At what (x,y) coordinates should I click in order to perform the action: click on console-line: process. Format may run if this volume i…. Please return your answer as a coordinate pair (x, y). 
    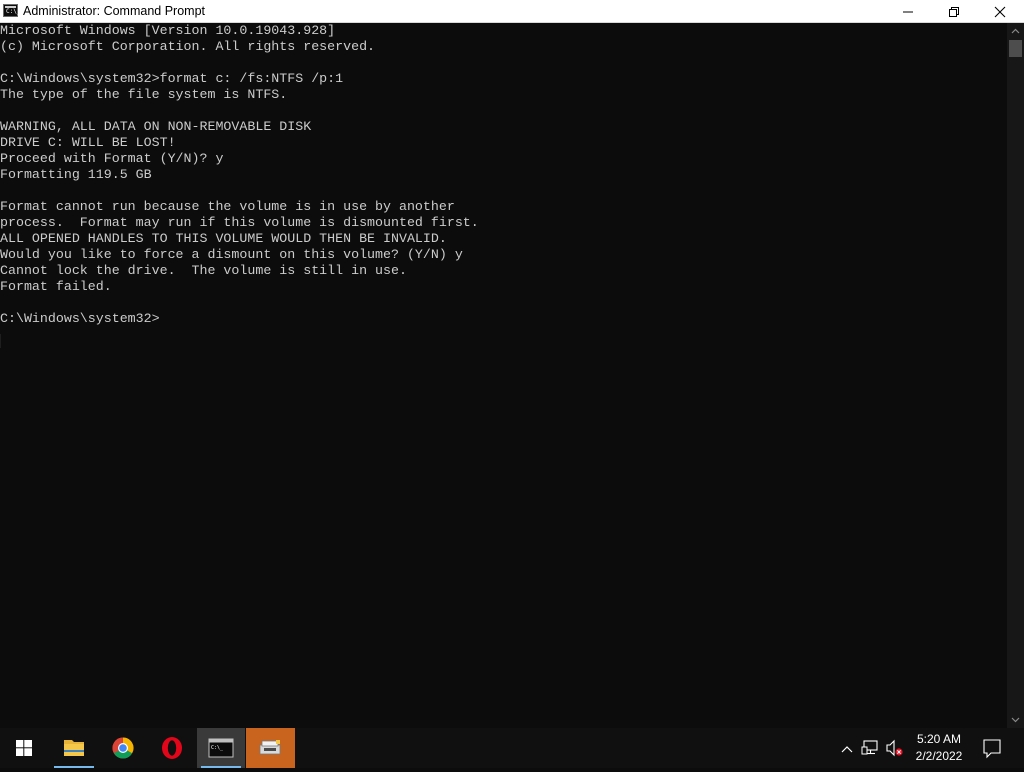
    Looking at the image, I should click on (239, 222).